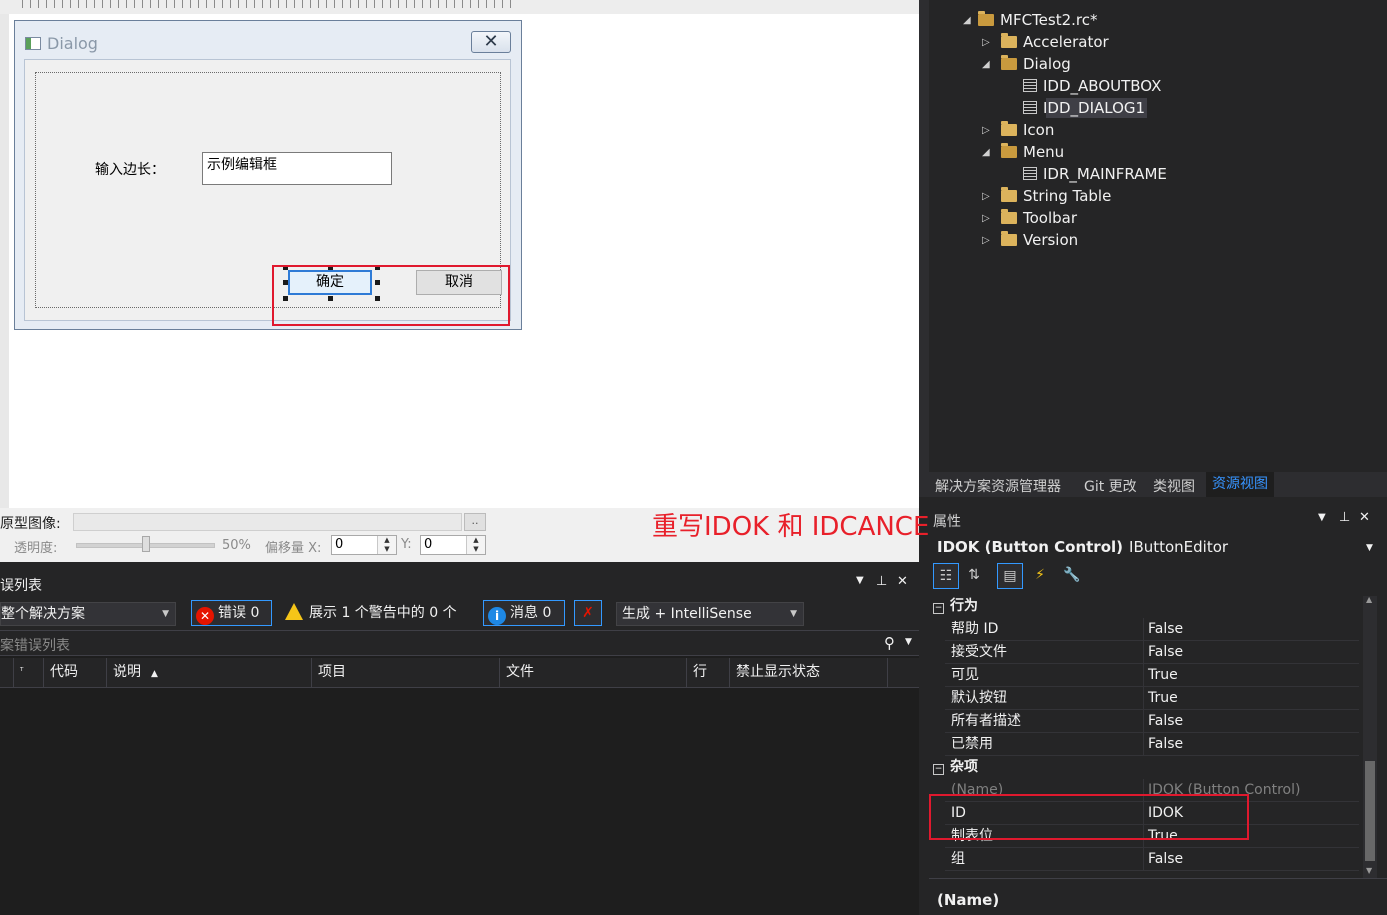 The width and height of the screenshot is (1387, 915). I want to click on categorized-view-icon: ☷, so click(946, 576).